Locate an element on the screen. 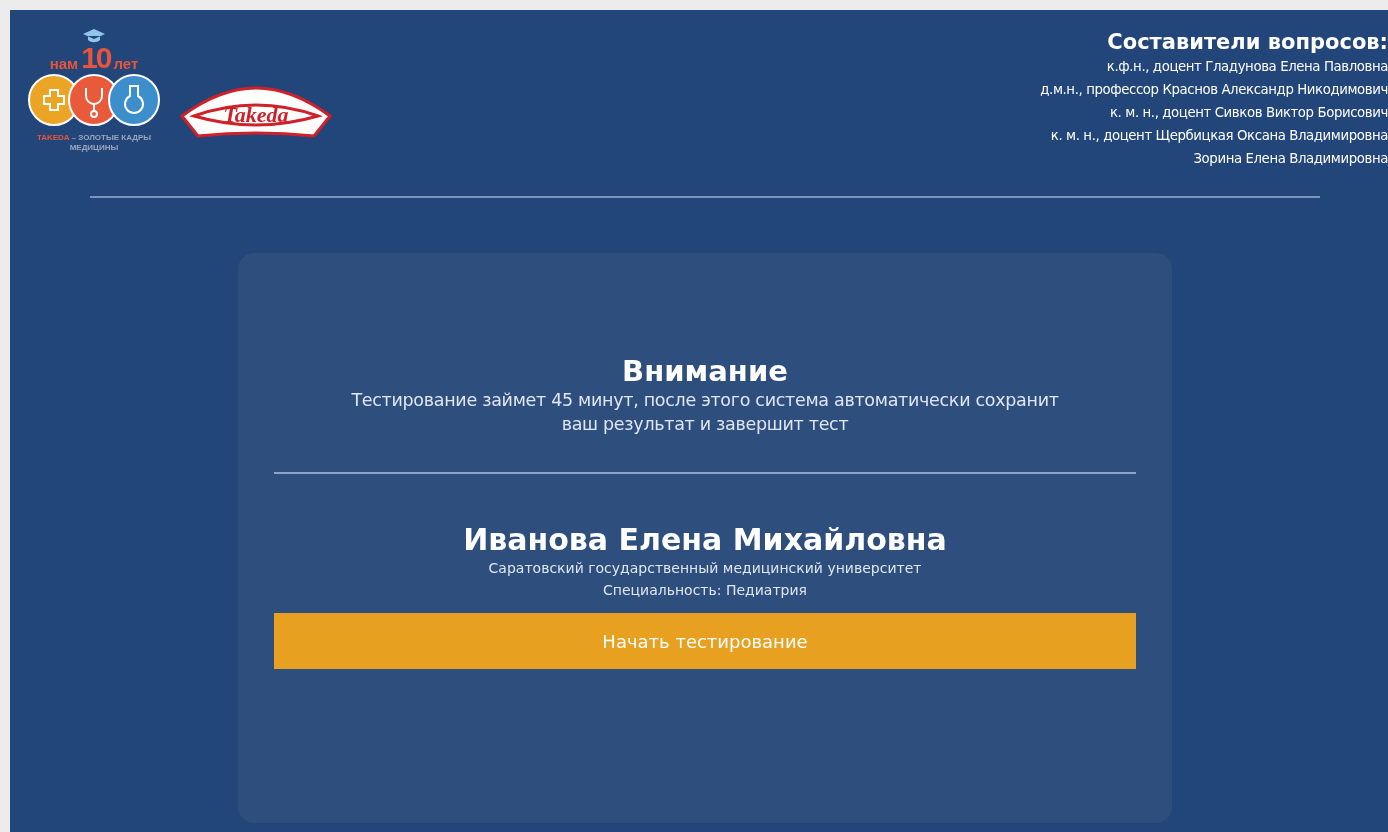  logo-text: лет is located at coordinates (126, 63).